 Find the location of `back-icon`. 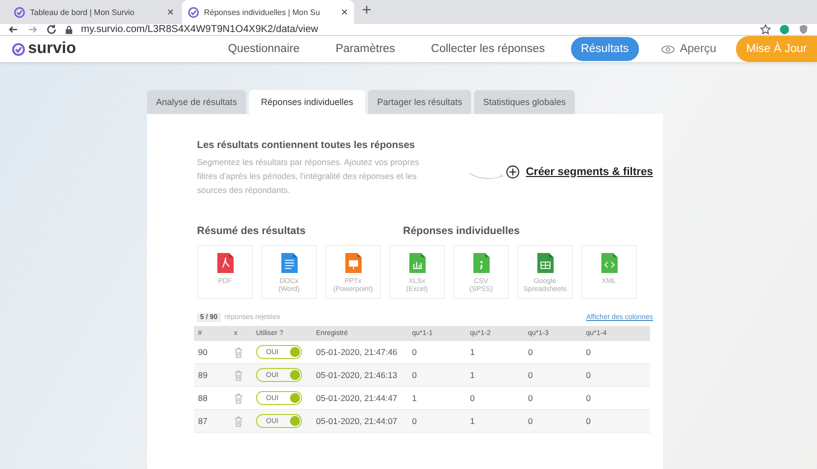

back-icon is located at coordinates (13, 29).